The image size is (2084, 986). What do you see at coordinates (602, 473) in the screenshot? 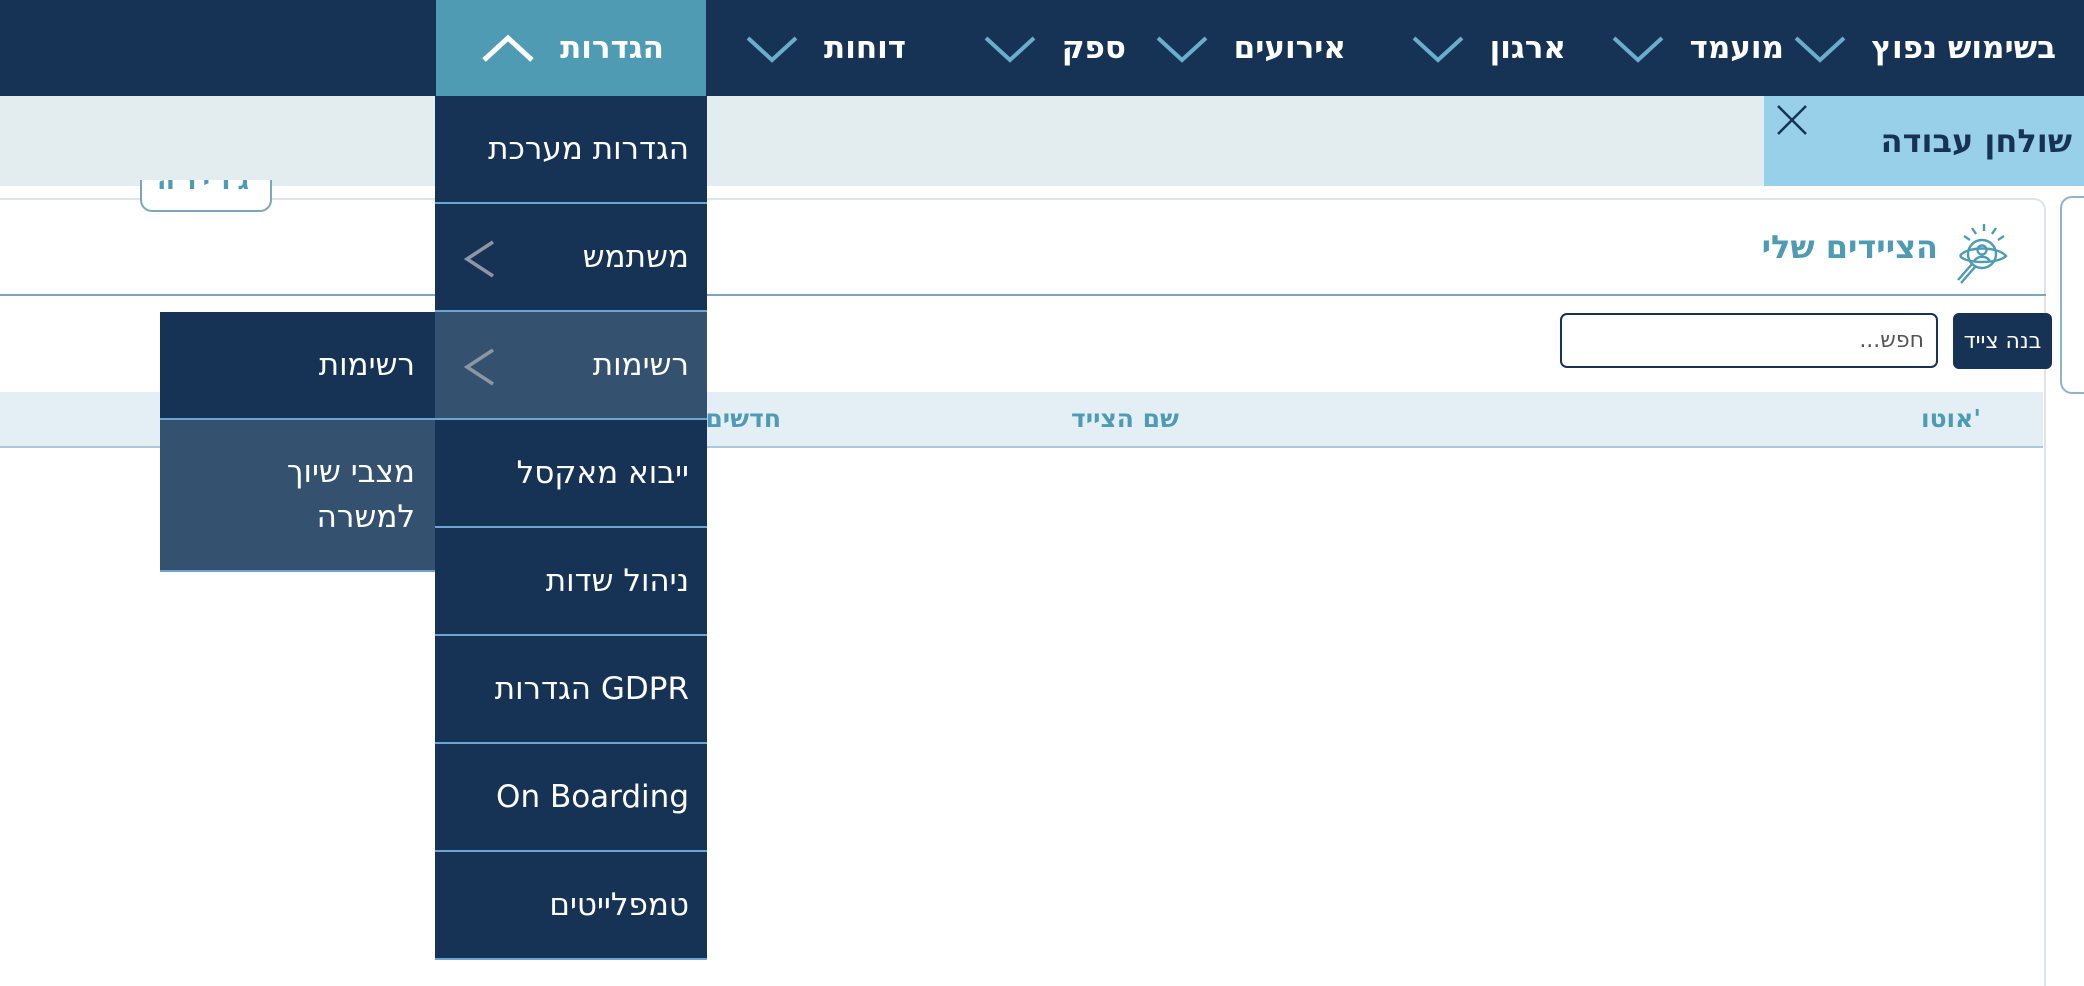
I see `menu-item-label: ייבוא מאקסל` at bounding box center [602, 473].